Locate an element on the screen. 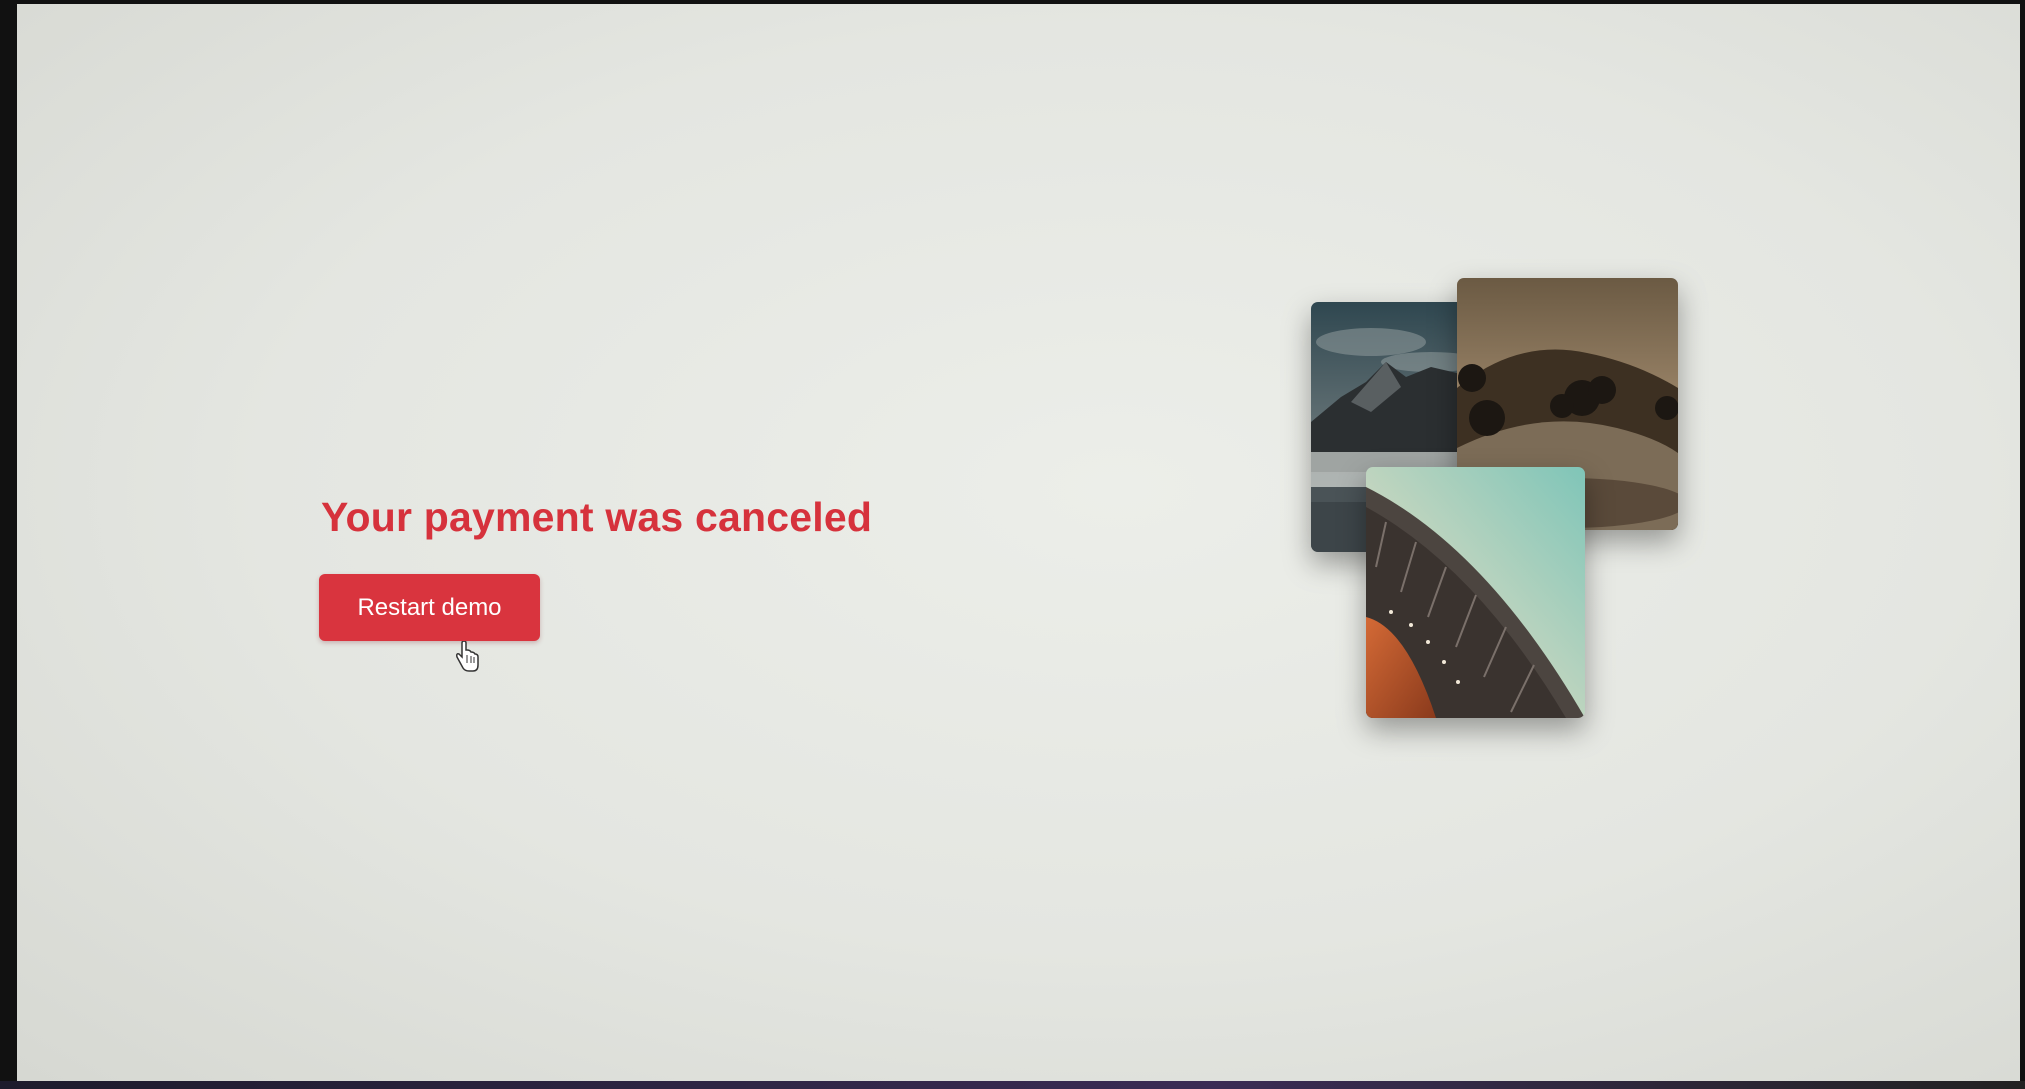  restart-demo-button: Restart demo is located at coordinates (429, 607).